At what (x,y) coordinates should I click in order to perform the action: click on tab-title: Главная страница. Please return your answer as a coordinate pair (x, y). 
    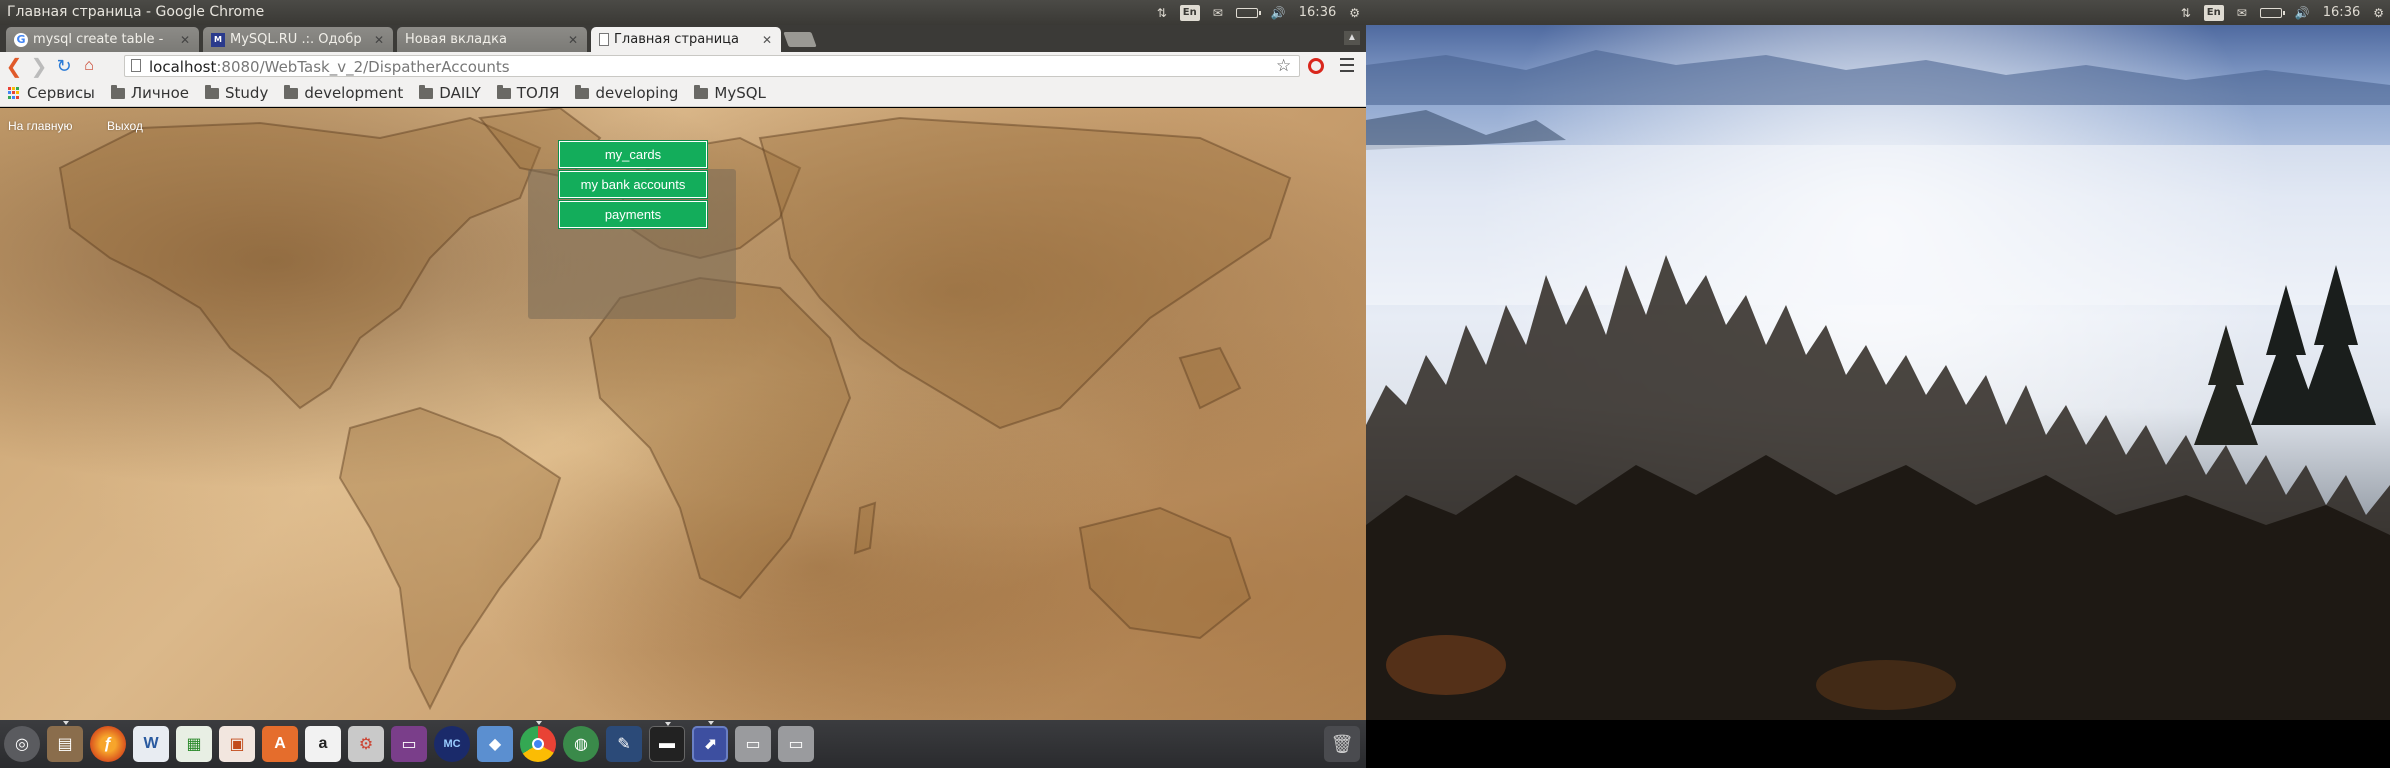
    Looking at the image, I should click on (676, 39).